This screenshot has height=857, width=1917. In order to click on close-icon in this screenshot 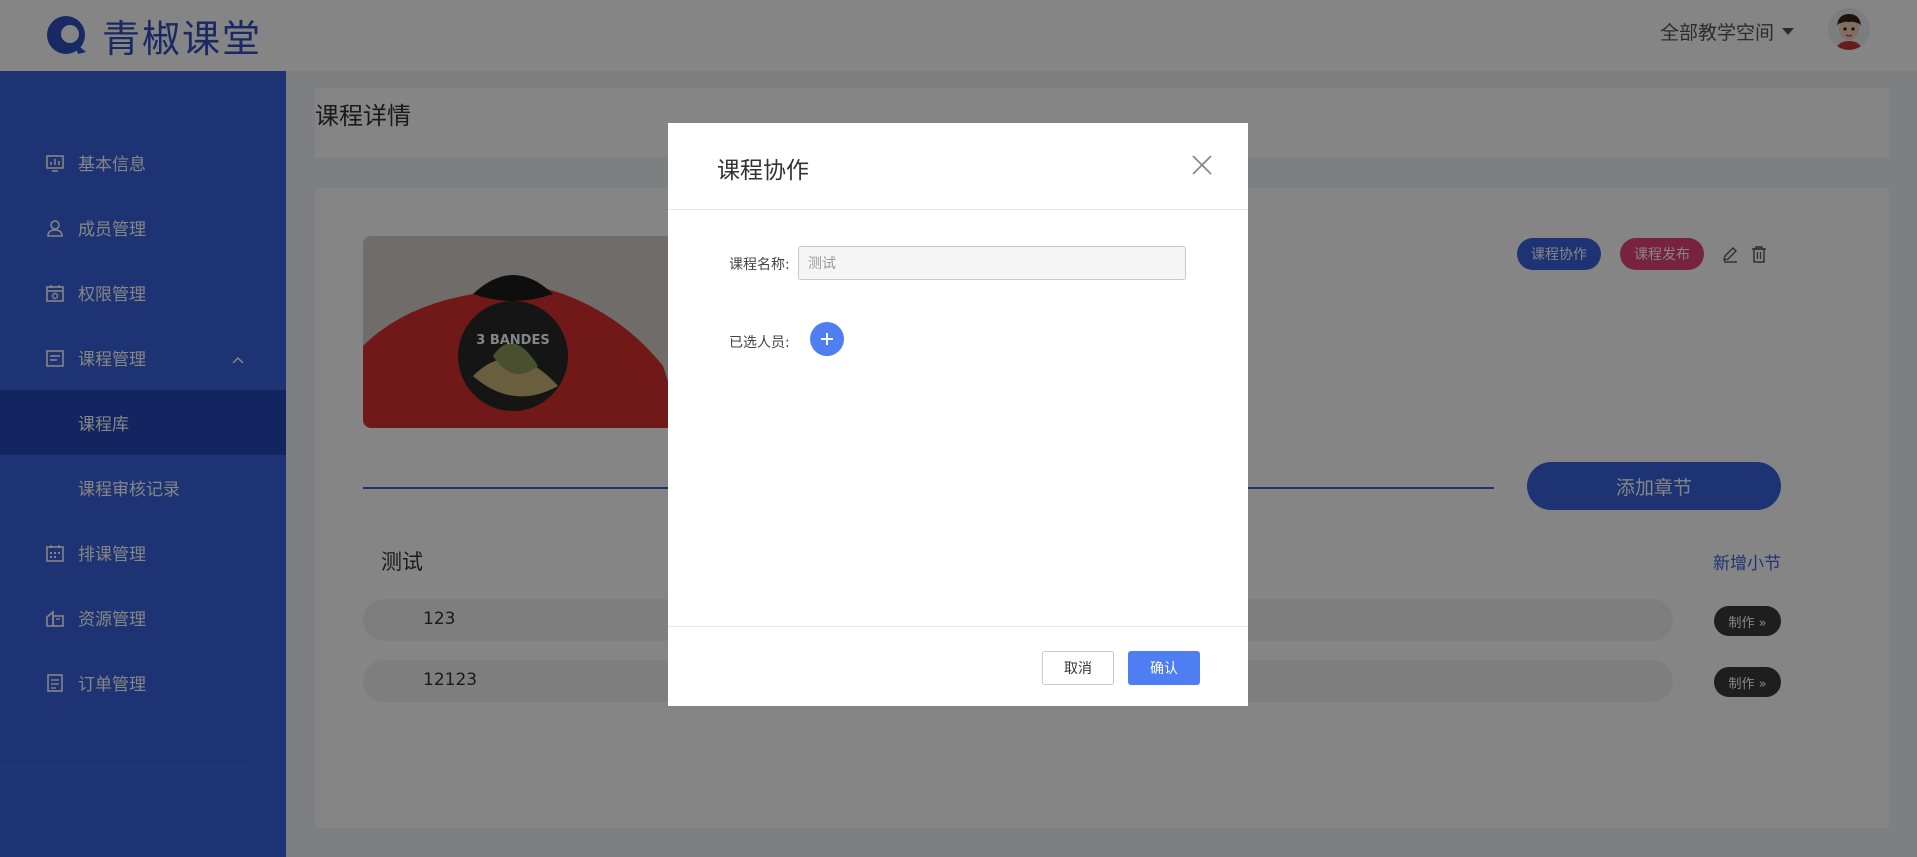, I will do `click(1202, 165)`.